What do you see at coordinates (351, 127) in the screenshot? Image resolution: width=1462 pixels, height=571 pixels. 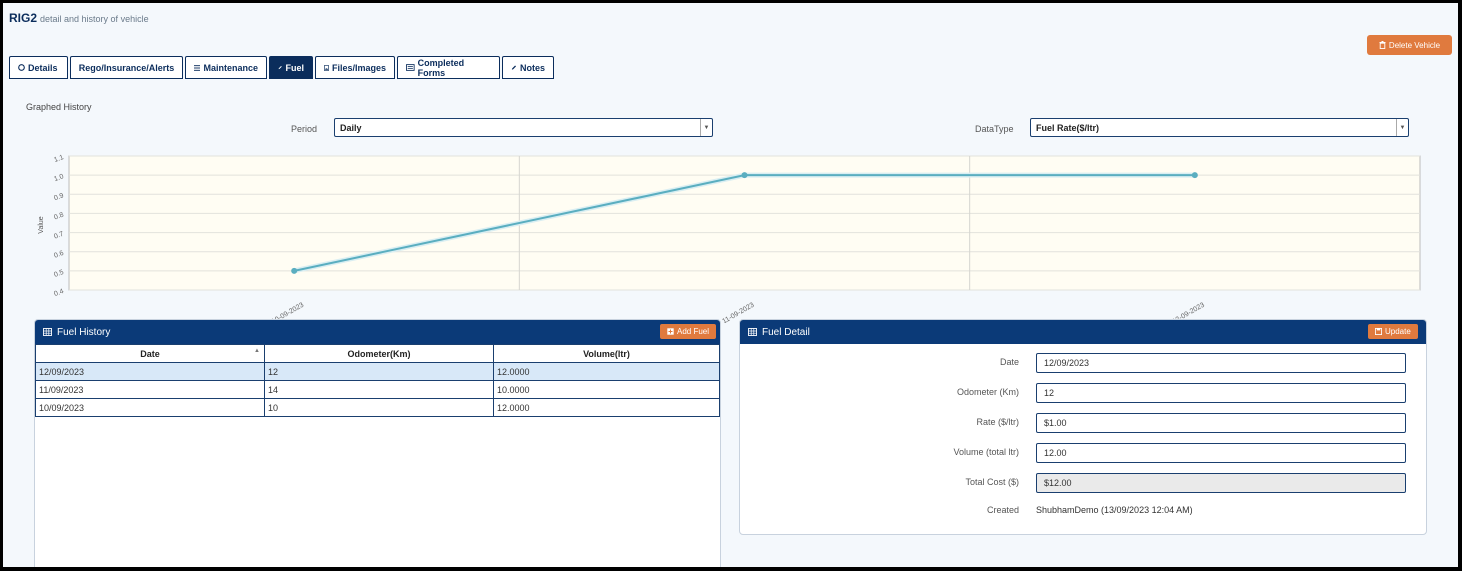 I see `period-value: Daily` at bounding box center [351, 127].